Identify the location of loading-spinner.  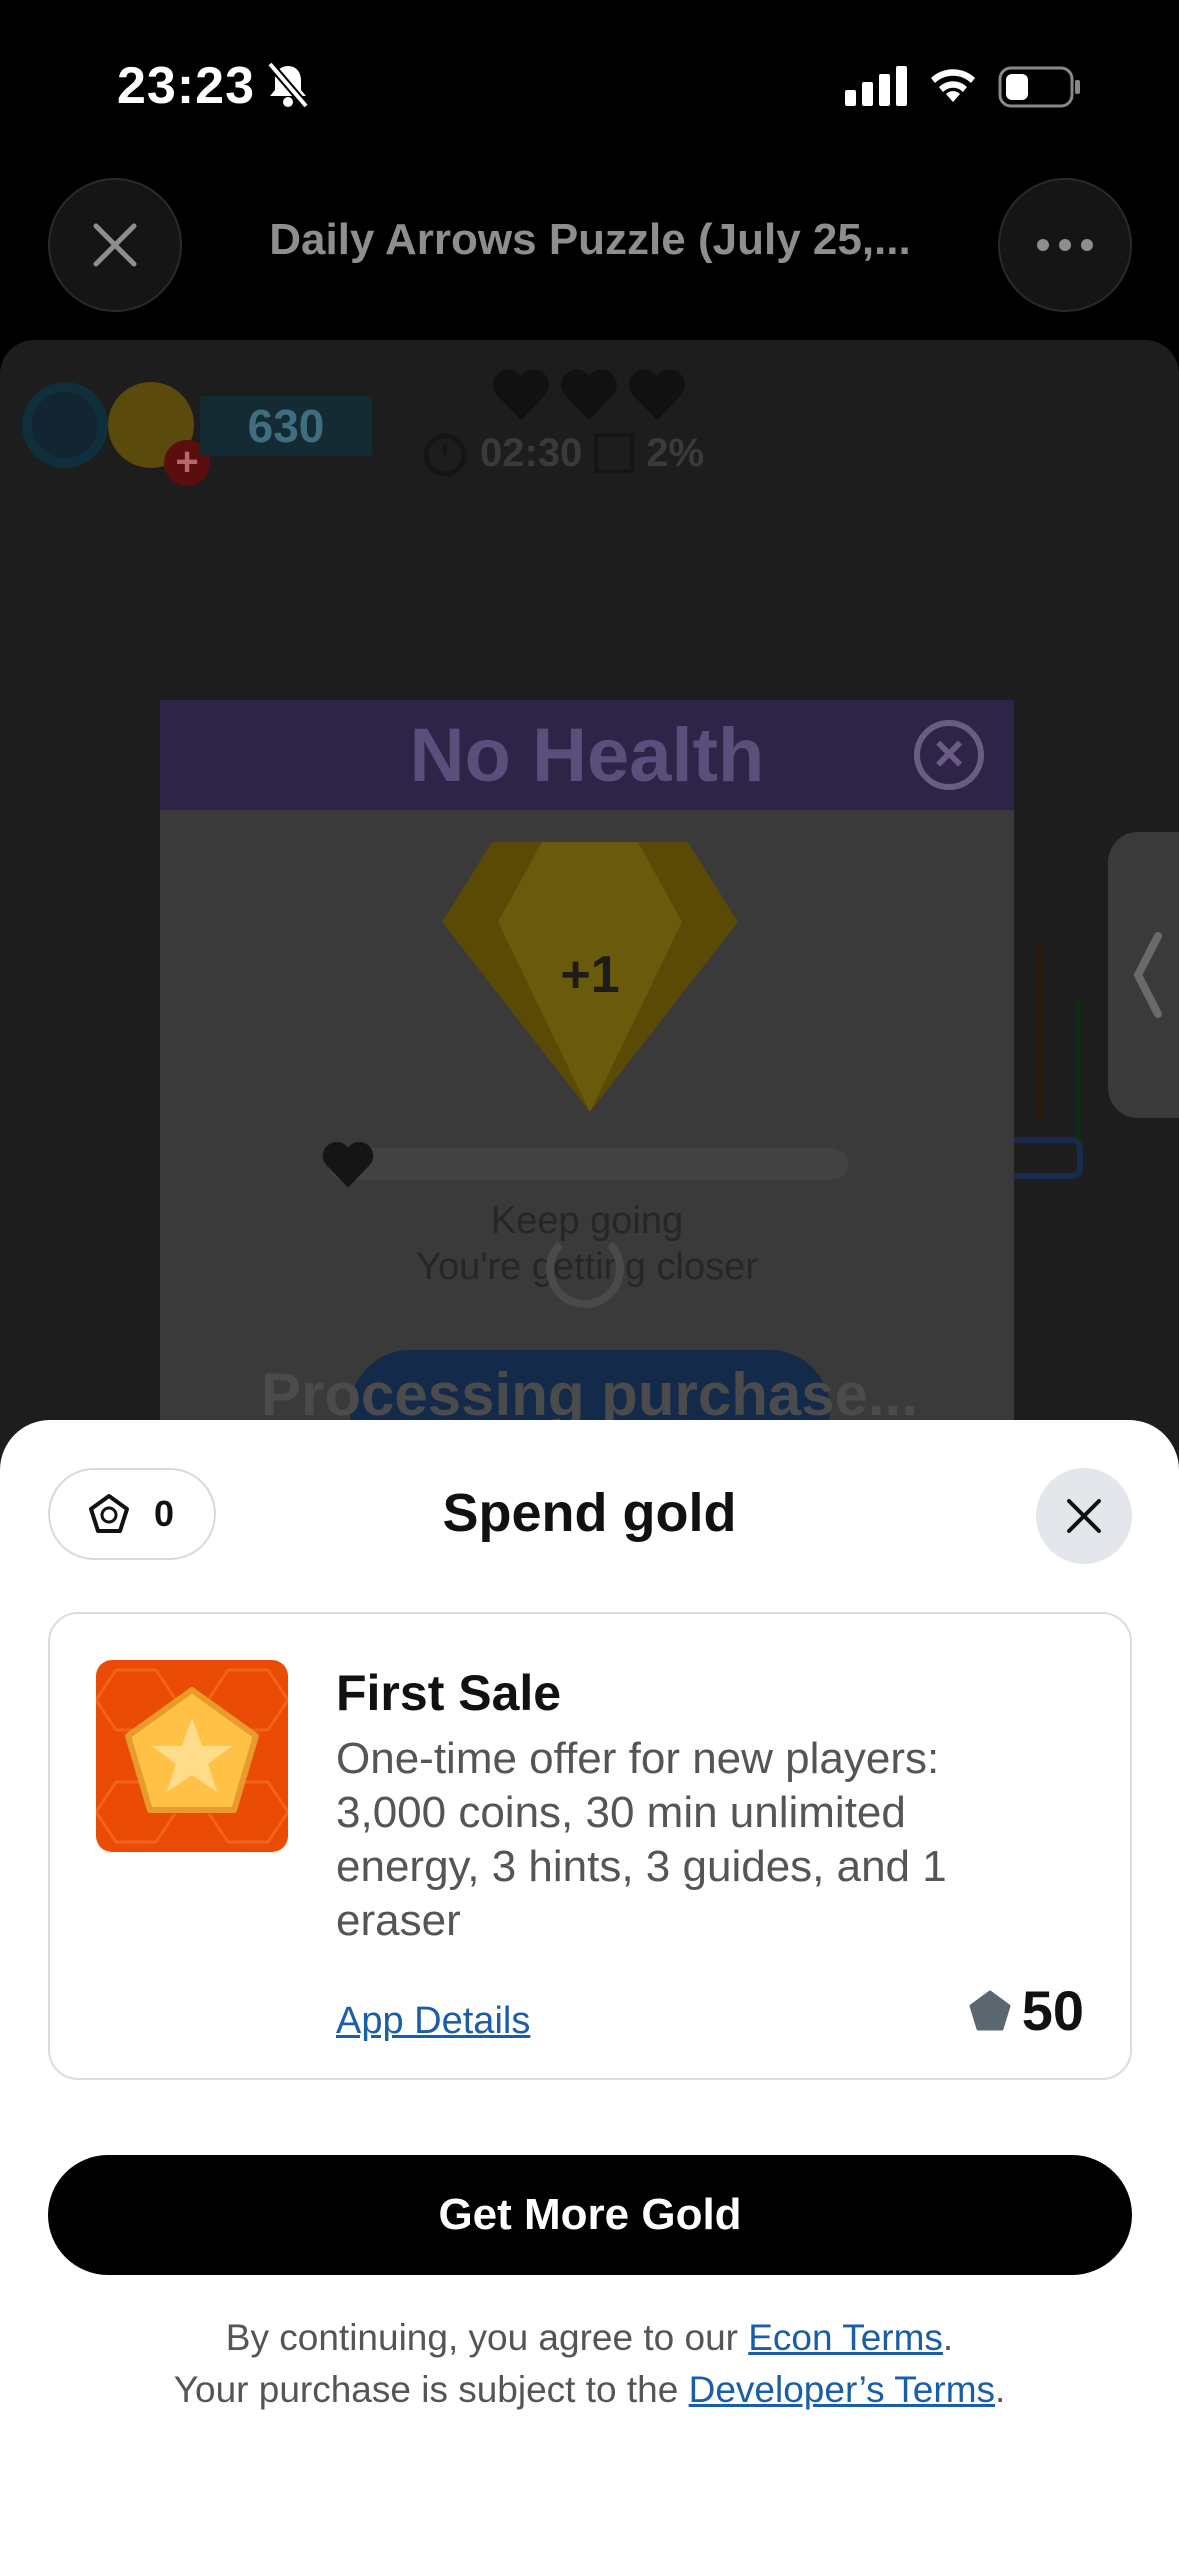
(585, 1269).